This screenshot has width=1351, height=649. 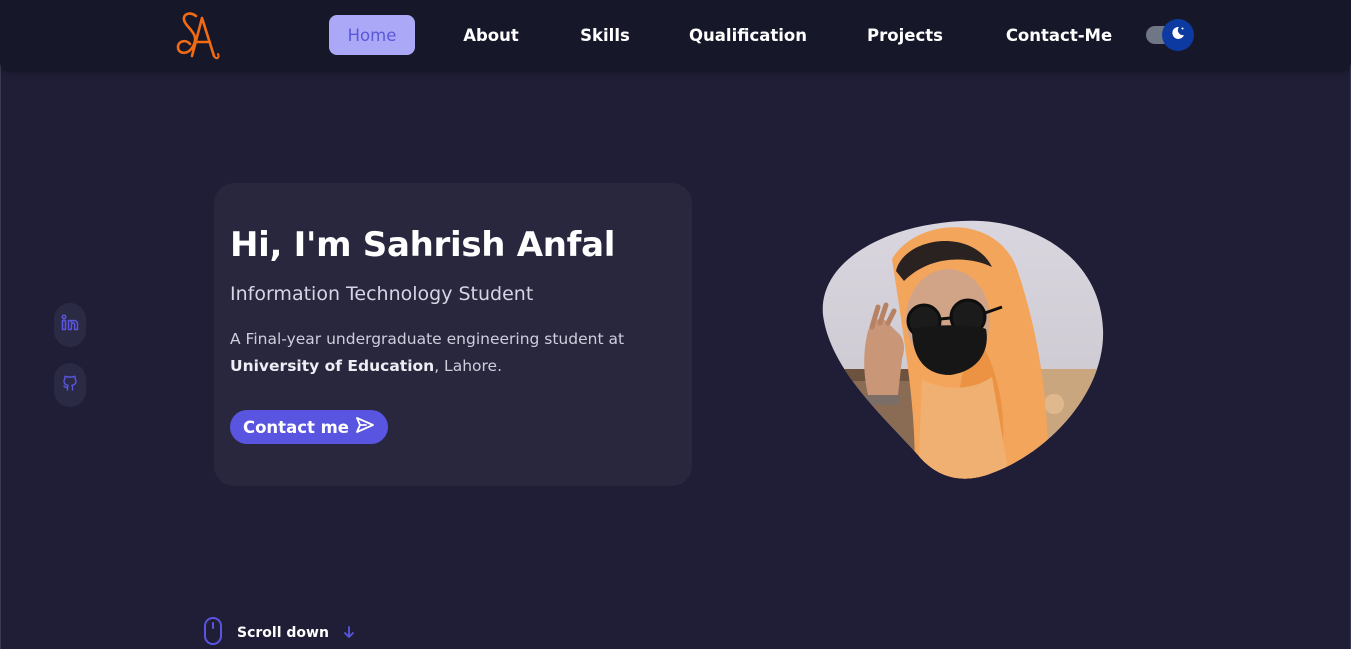 What do you see at coordinates (198, 35) in the screenshot?
I see `site-logo` at bounding box center [198, 35].